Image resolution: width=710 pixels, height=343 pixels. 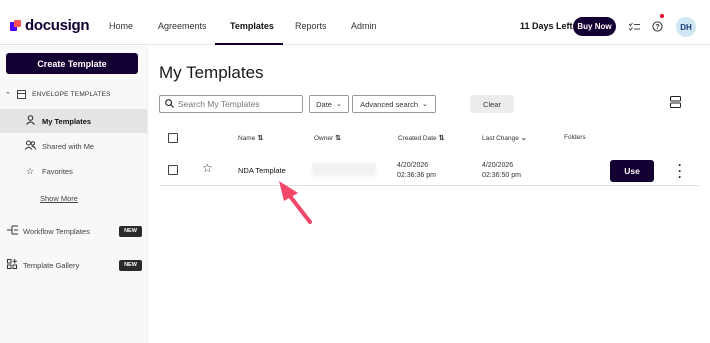 What do you see at coordinates (211, 72) in the screenshot?
I see `page-title: My Templates` at bounding box center [211, 72].